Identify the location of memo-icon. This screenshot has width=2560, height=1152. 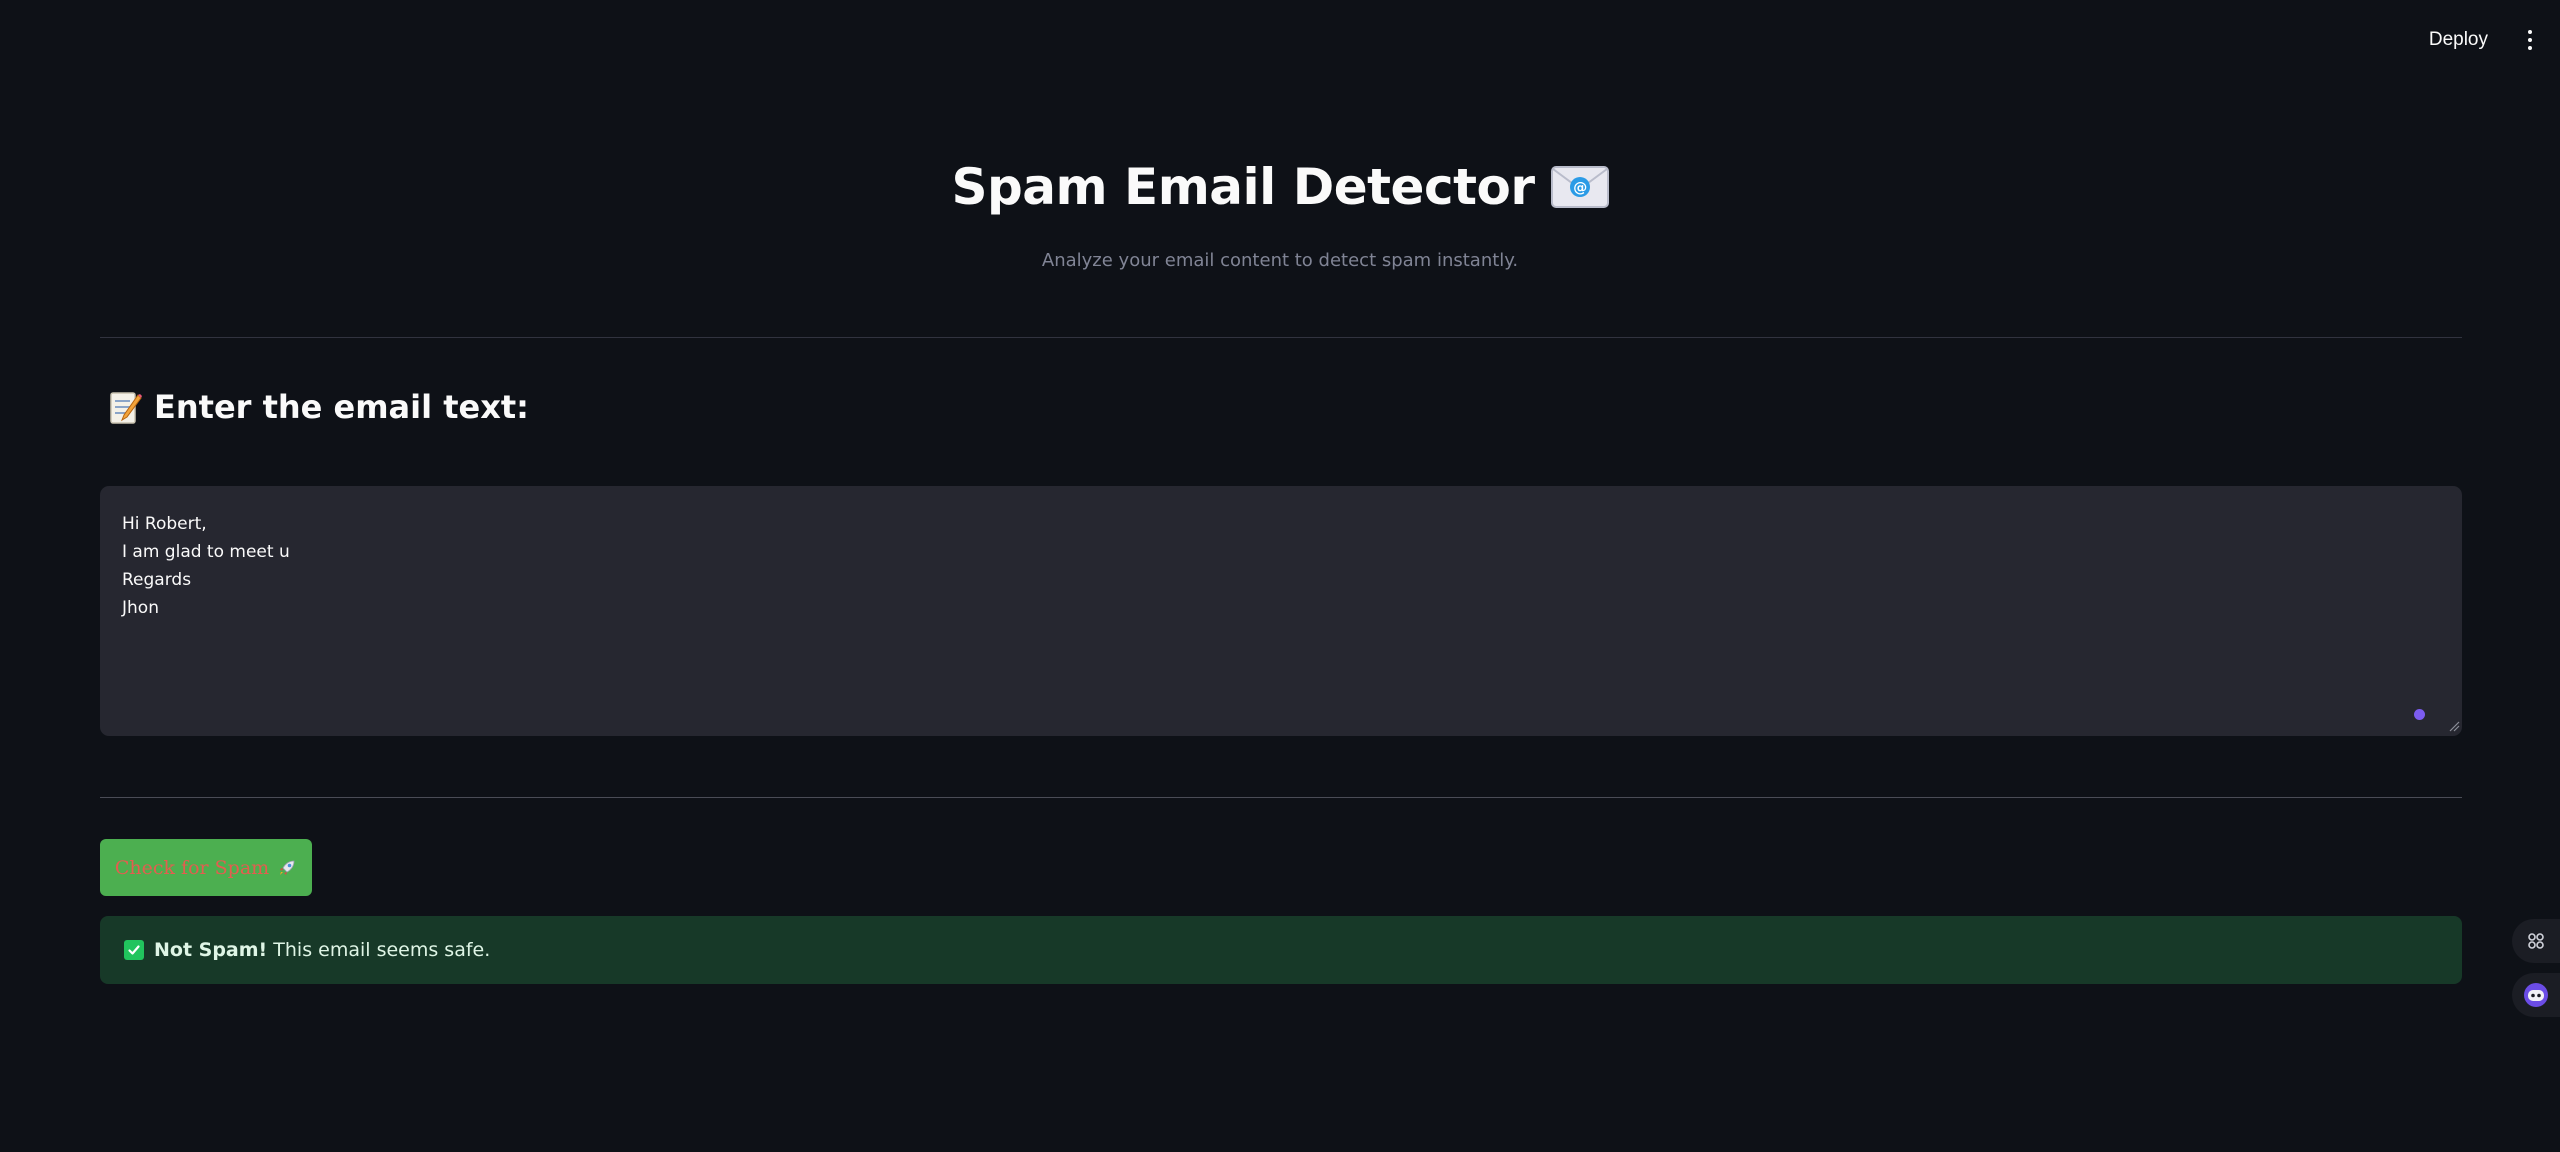
(126, 408).